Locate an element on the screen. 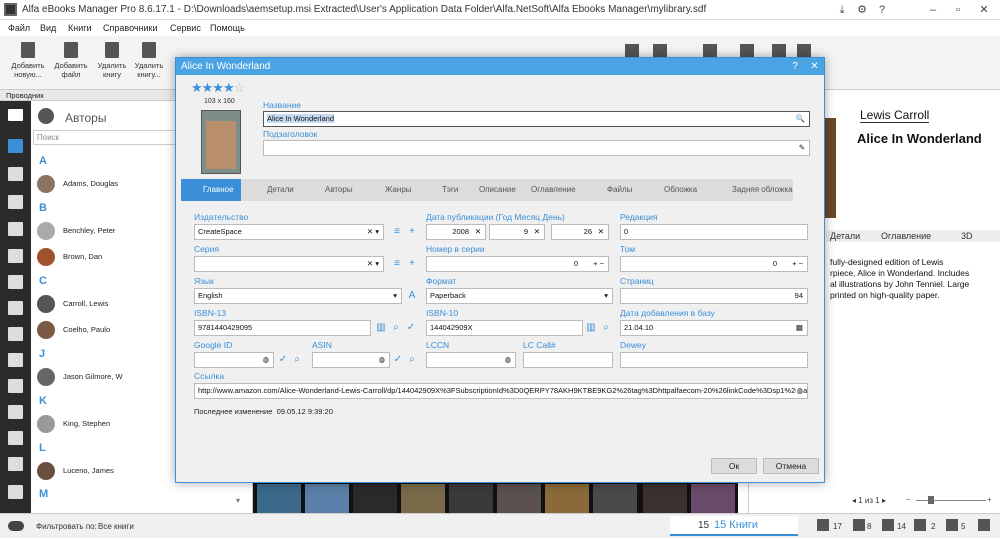  download-icon: ⤓ is located at coordinates (842, 10).